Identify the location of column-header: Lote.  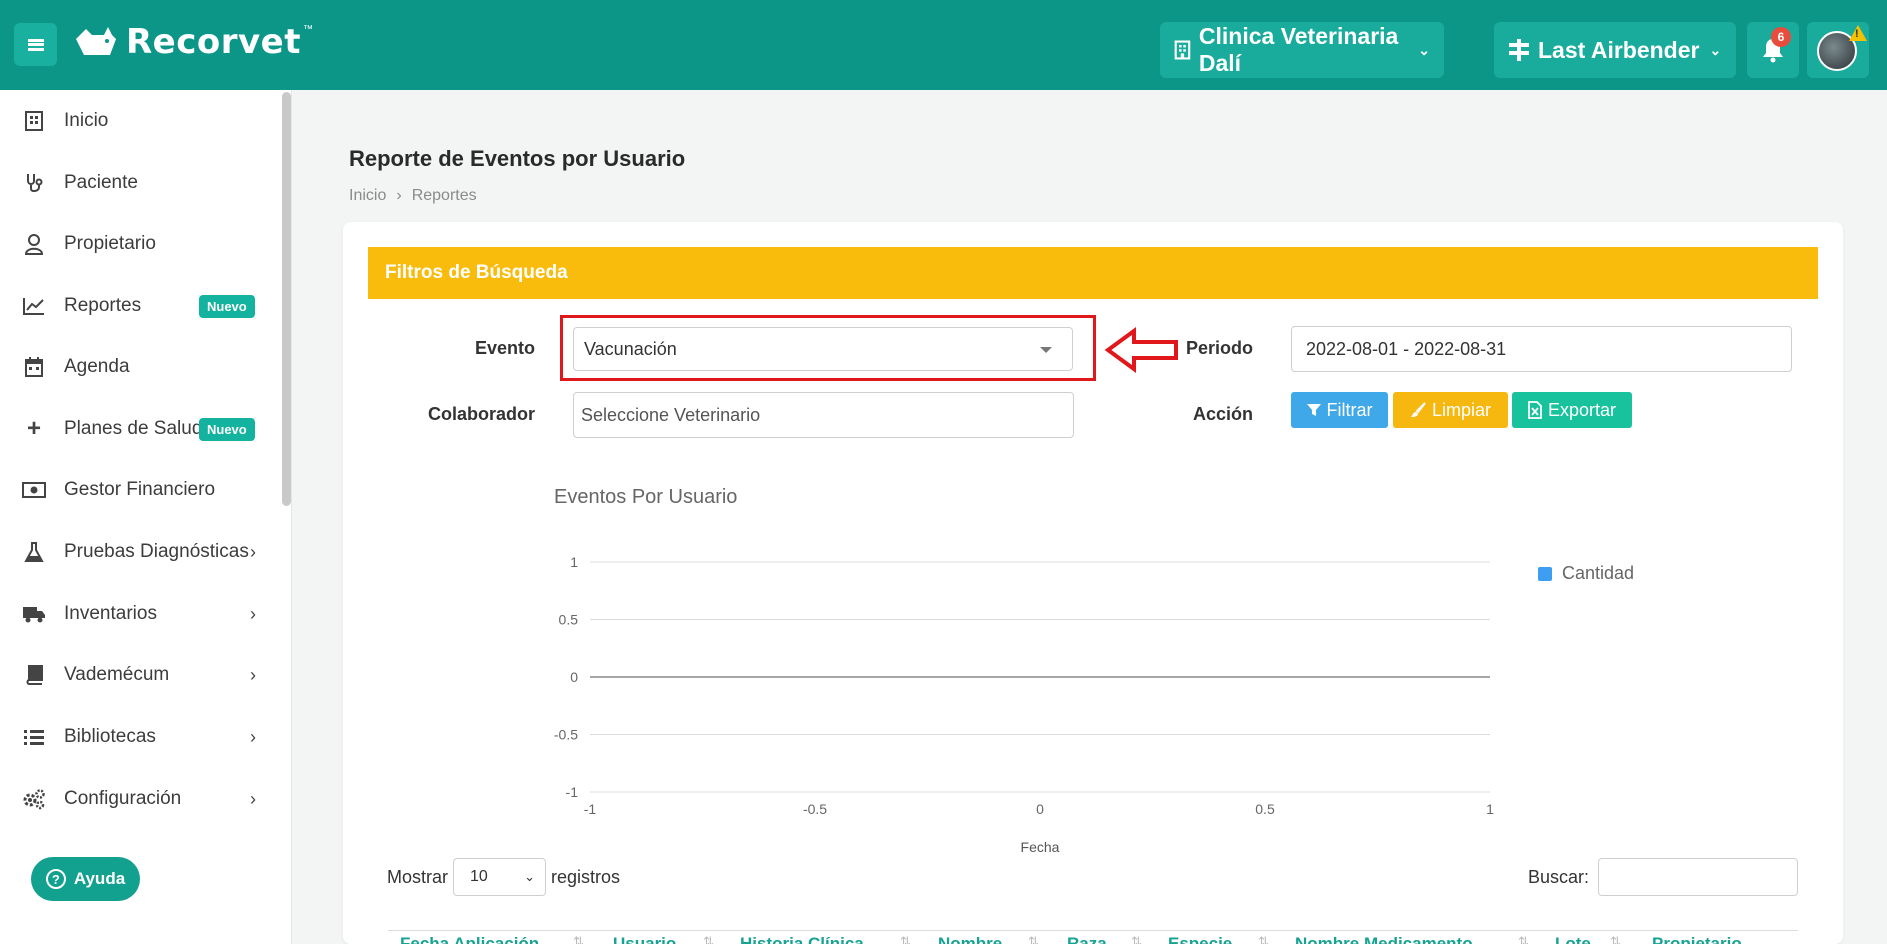
(1573, 939).